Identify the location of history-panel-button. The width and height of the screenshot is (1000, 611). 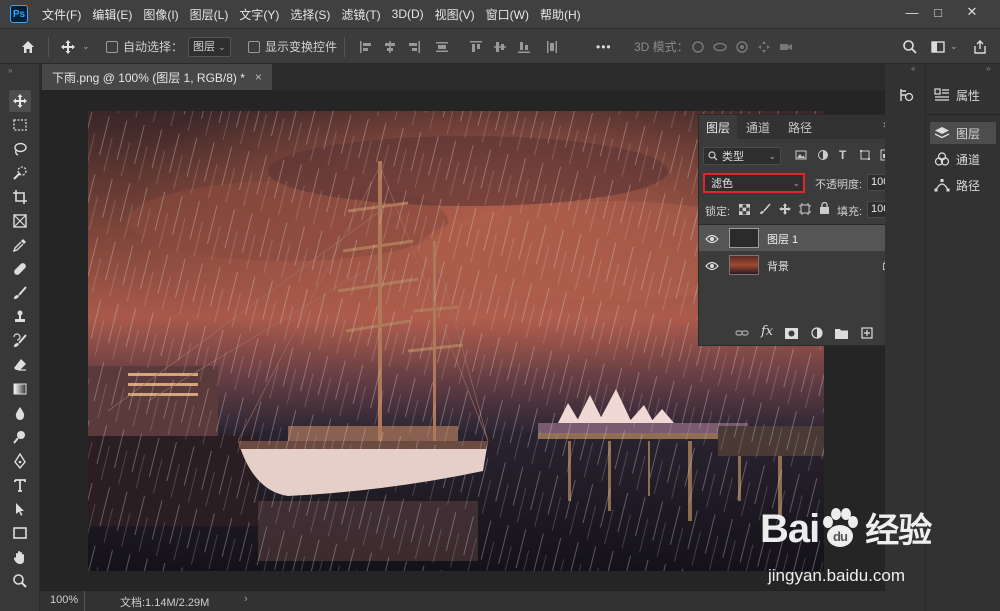
(906, 95).